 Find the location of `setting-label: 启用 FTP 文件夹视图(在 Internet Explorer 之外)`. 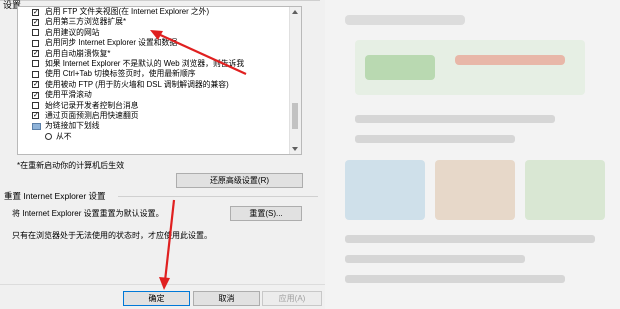

setting-label: 启用 FTP 文件夹视图(在 Internet Explorer 之外) is located at coordinates (127, 11).